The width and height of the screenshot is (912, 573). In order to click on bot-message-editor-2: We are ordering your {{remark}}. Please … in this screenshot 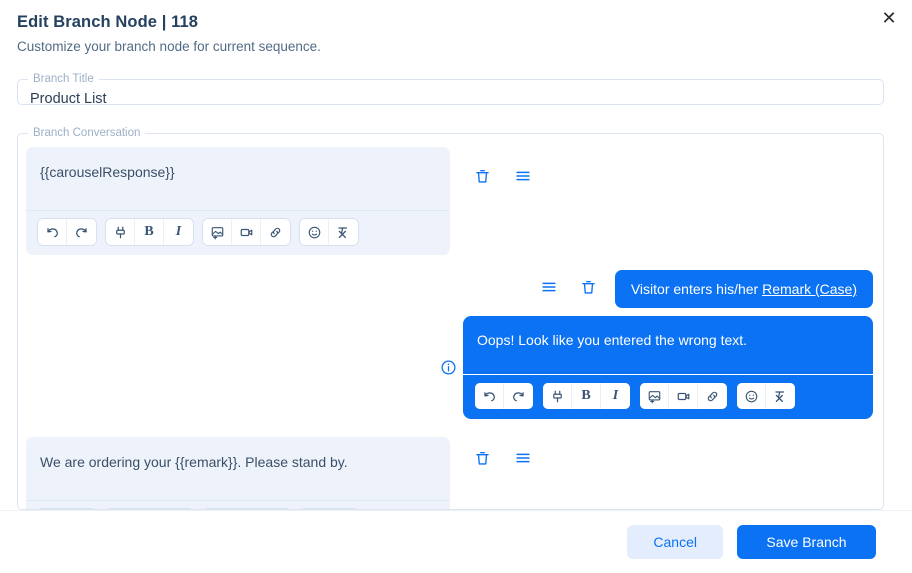, I will do `click(238, 473)`.